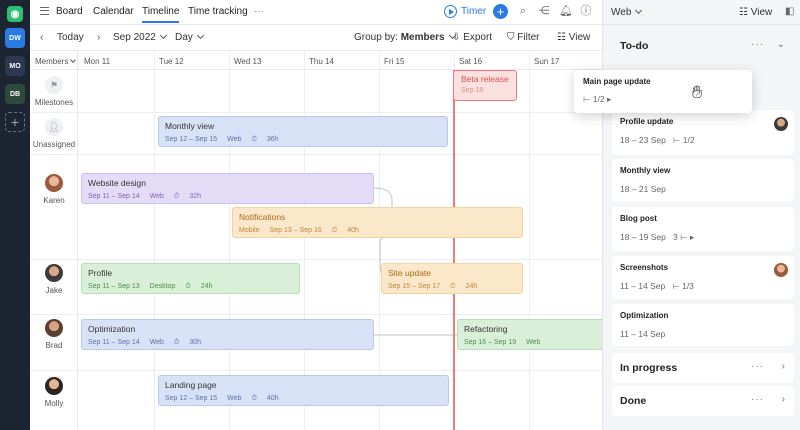 This screenshot has height=430, width=800. Describe the element at coordinates (272, 139) in the screenshot. I see `task-time: 36h` at that location.